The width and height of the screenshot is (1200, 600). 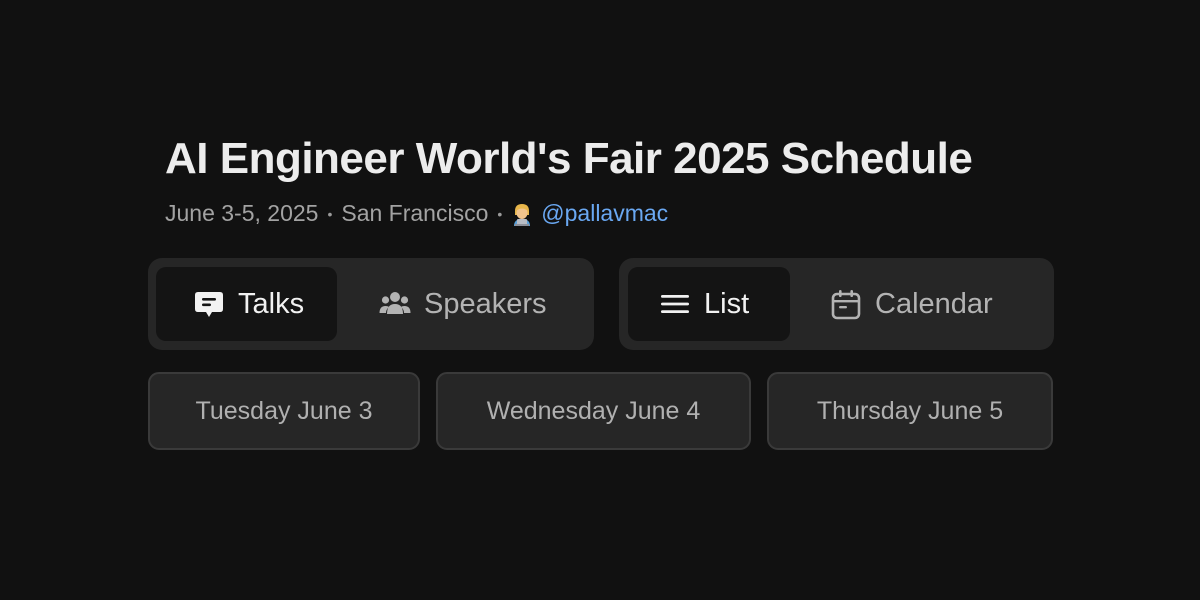 I want to click on tab-list: List, so click(x=709, y=304).